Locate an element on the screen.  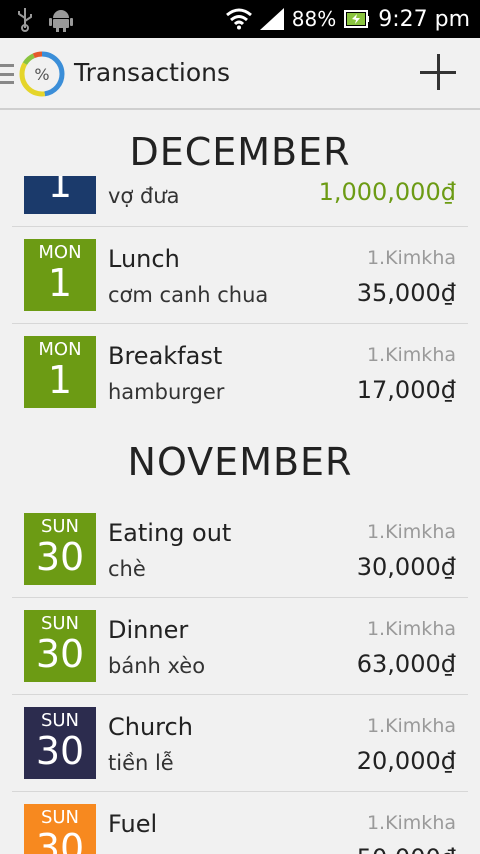
transaction-amount: 35,000₫ is located at coordinates (406, 293).